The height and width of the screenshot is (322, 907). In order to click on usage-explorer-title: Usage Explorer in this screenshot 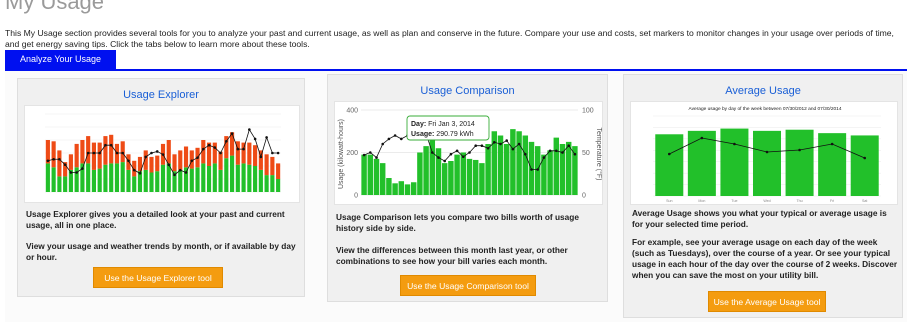, I will do `click(161, 95)`.